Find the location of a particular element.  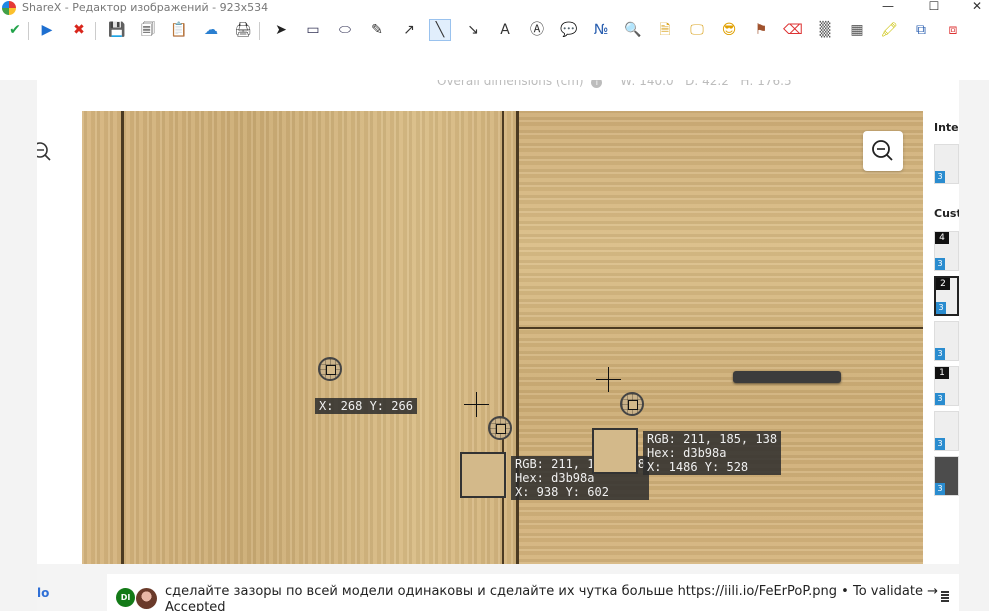

product-sidebar: Inter Cust 3432331333 is located at coordinates (941, 337).